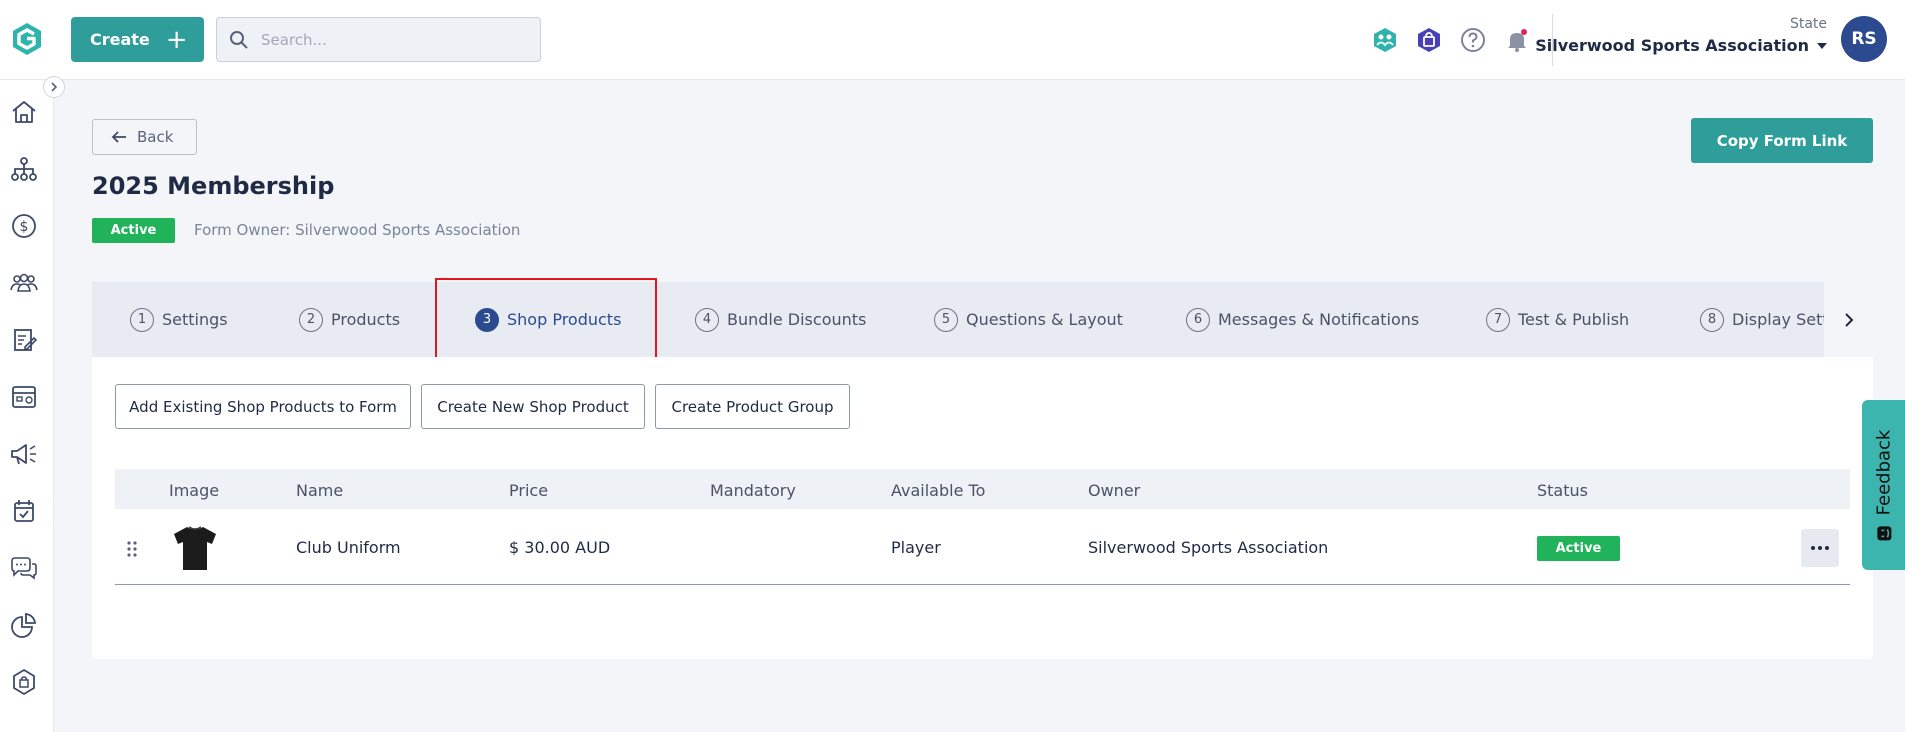  I want to click on tab-questions-layout: 5 Questions & Layout, so click(1028, 319).